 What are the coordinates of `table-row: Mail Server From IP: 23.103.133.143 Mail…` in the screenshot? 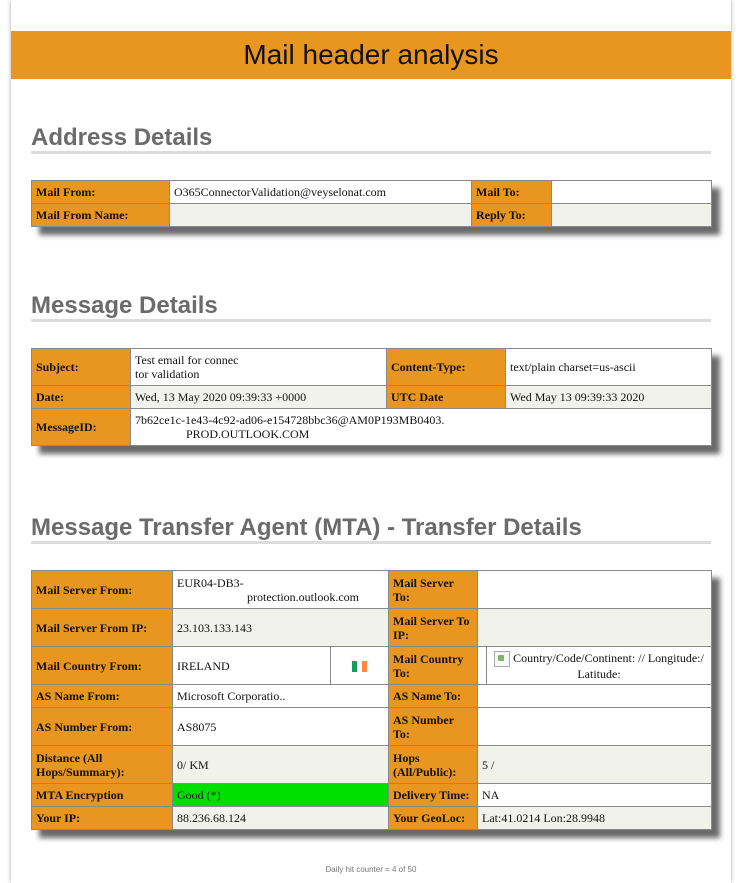 It's located at (372, 627).